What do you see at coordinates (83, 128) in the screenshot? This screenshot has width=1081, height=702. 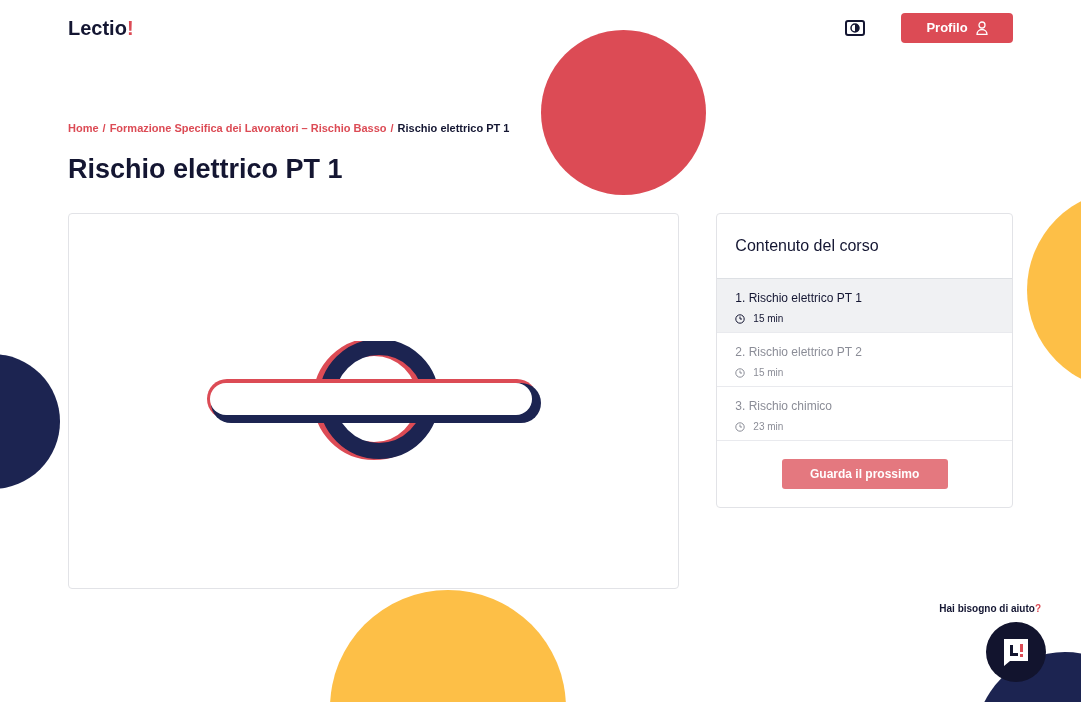 I see `breadcrumb-link: Home` at bounding box center [83, 128].